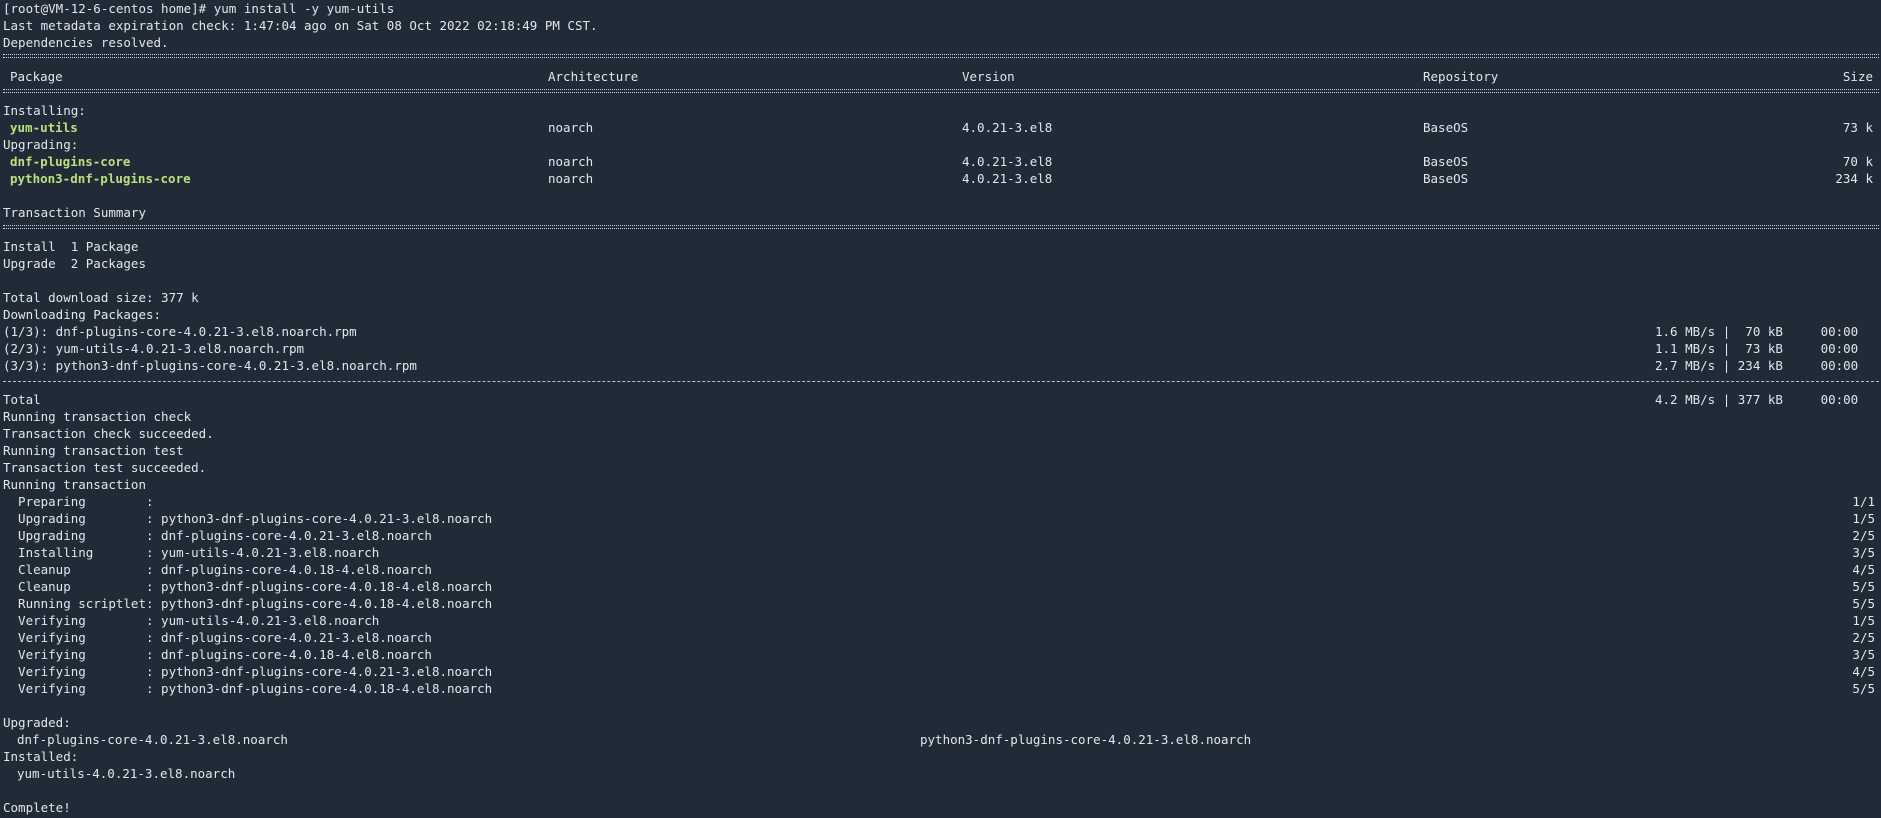 The image size is (1881, 818). Describe the element at coordinates (97, 416) in the screenshot. I see `status-line: Running transaction check` at that location.